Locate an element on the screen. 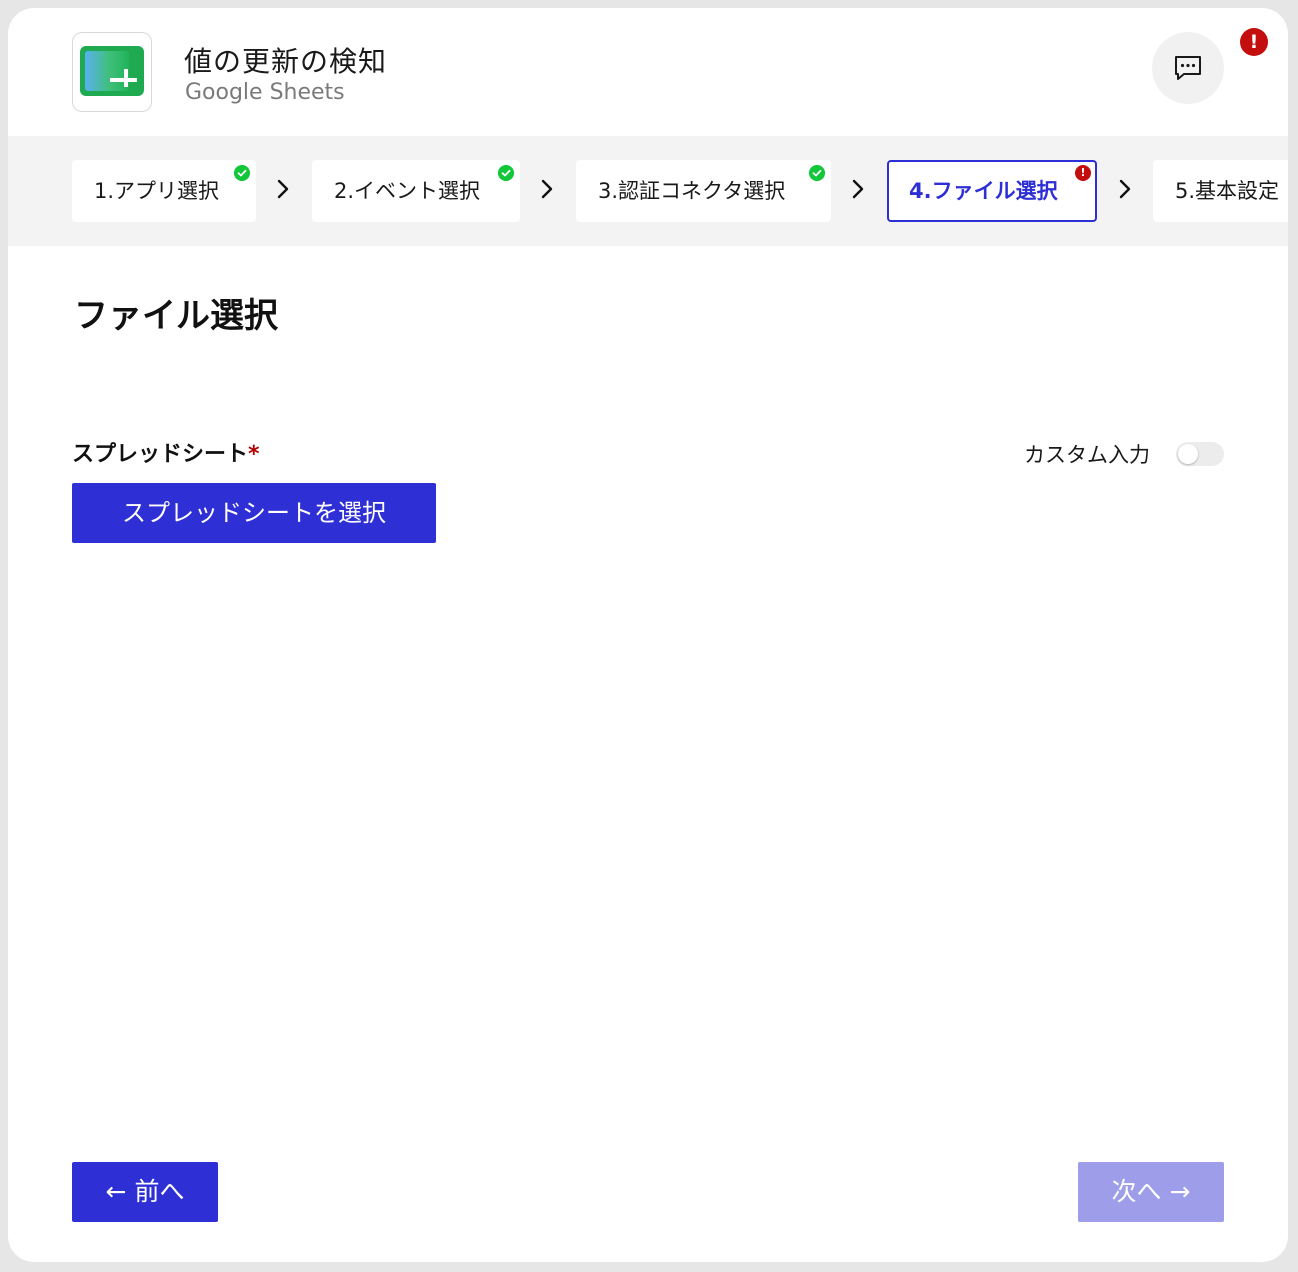  section-title: ファイル選択 is located at coordinates (176, 316).